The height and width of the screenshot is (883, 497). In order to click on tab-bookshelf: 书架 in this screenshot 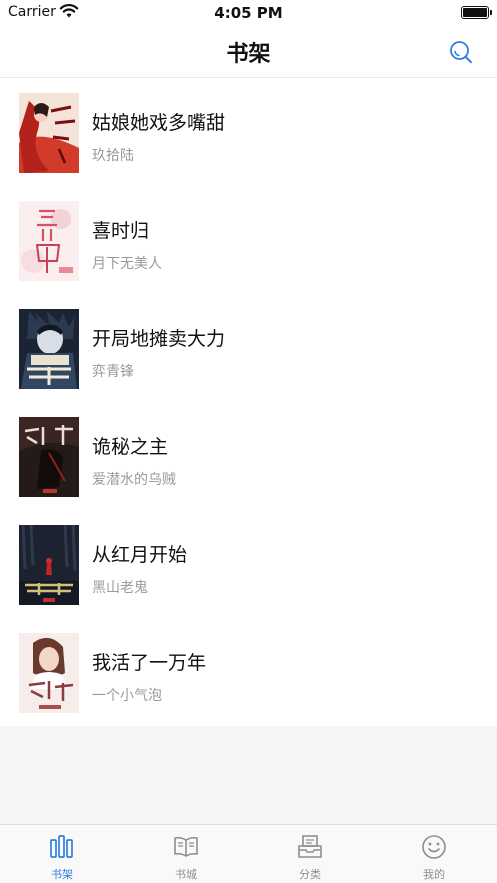, I will do `click(62, 854)`.